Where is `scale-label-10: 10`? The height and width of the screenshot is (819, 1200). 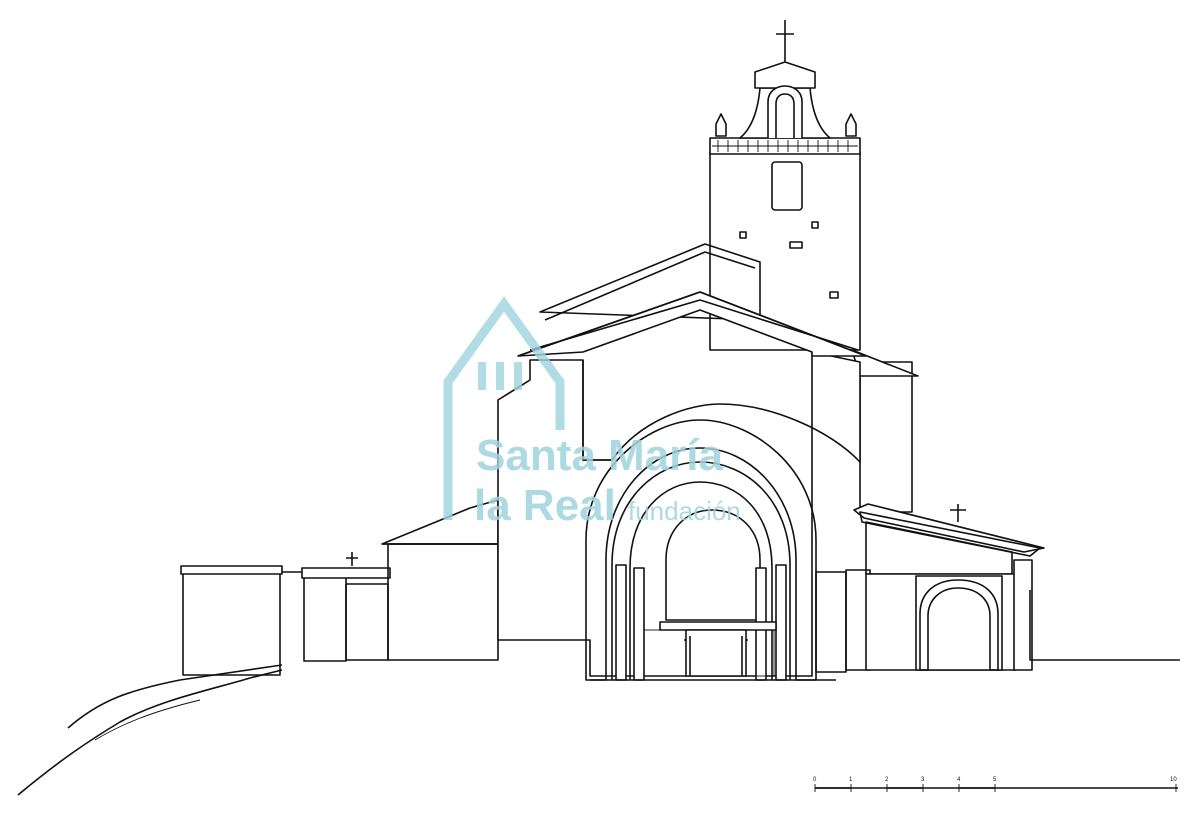
scale-label-10: 10 is located at coordinates (1173, 780).